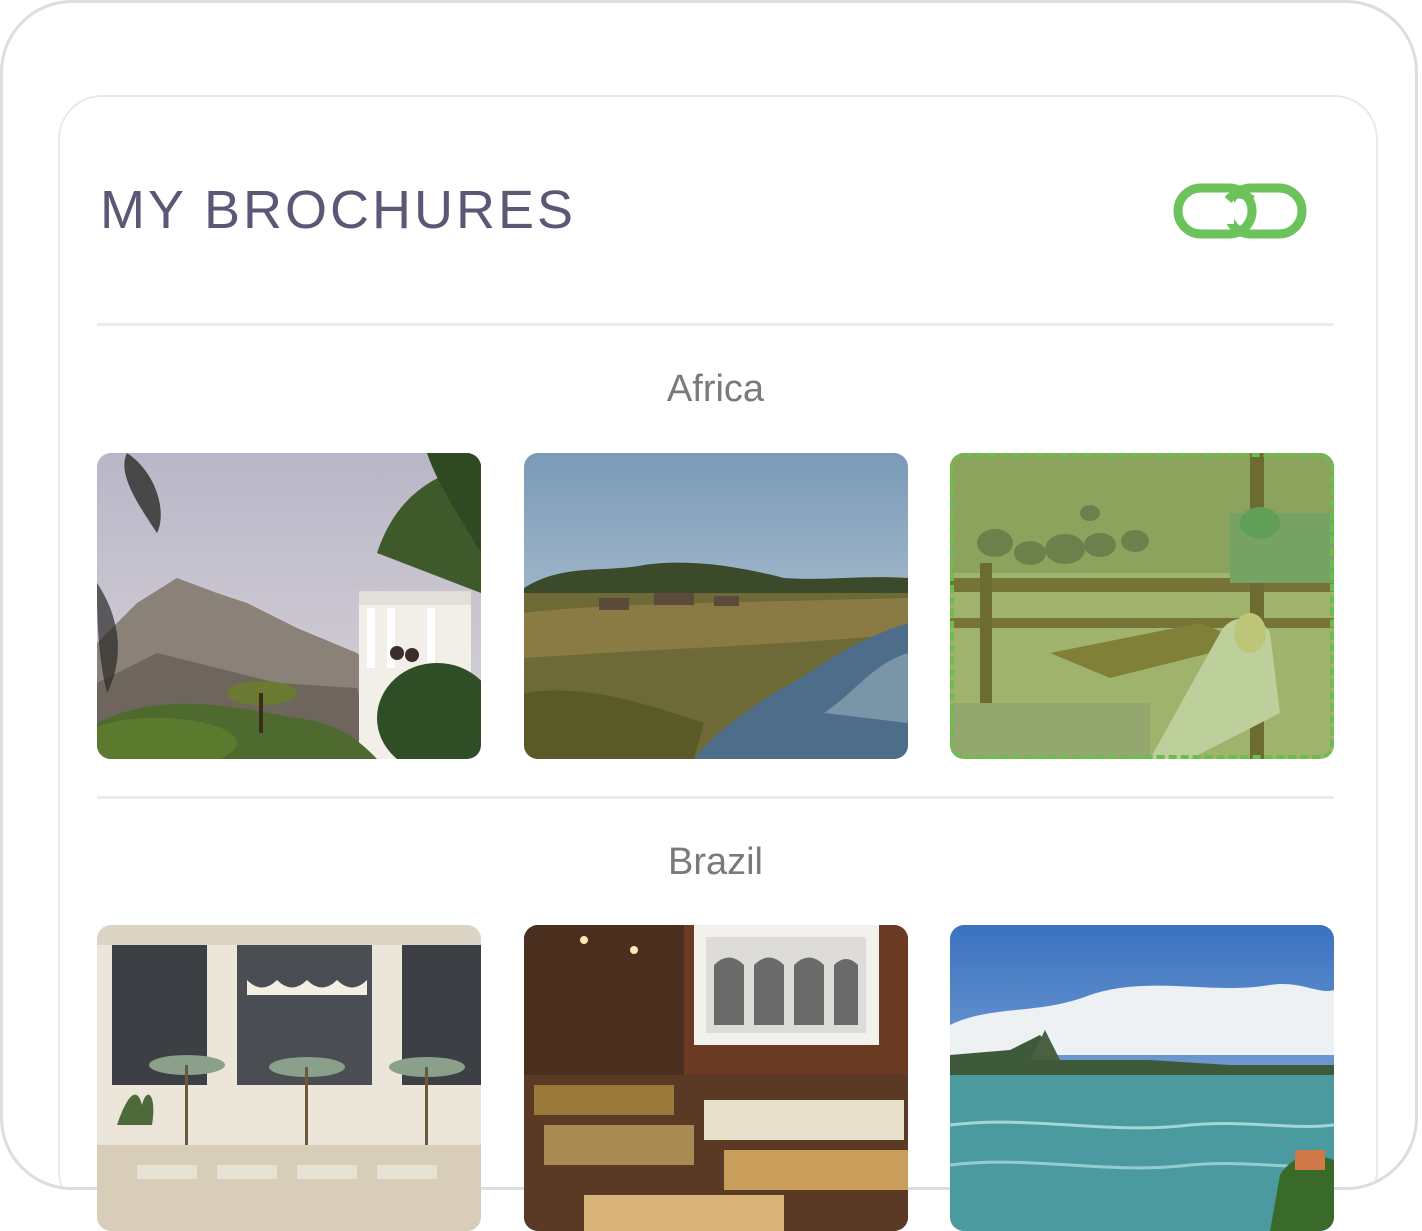 This screenshot has height=1231, width=1422. I want to click on link-button, so click(1240, 211).